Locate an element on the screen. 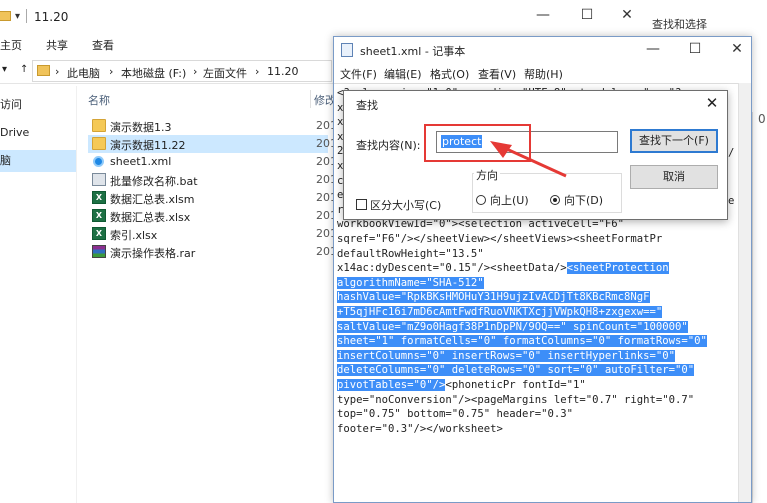  line-text: footer="0.3"/></worksheet> is located at coordinates (420, 428).